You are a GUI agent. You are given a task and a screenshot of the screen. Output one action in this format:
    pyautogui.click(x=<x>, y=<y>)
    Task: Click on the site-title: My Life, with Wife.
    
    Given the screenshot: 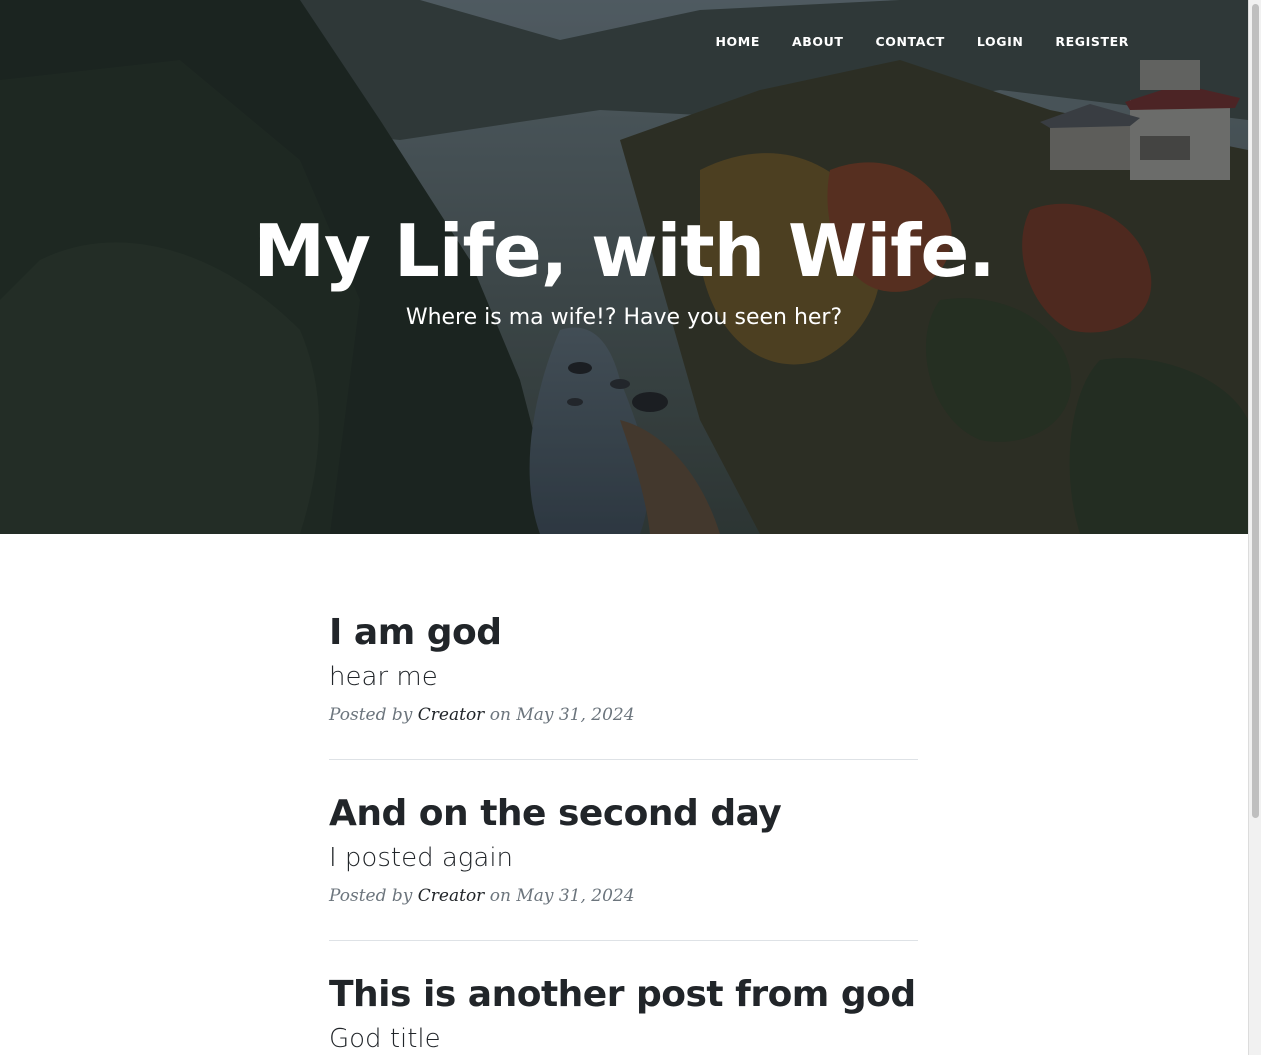 What is the action you would take?
    pyautogui.click(x=624, y=251)
    